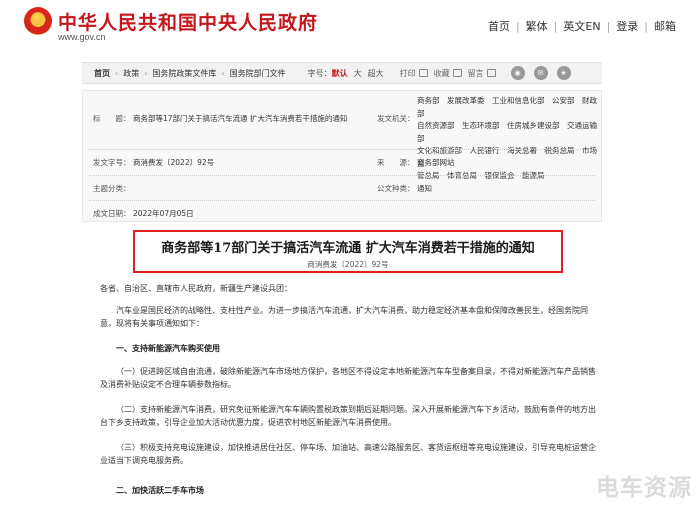  I want to click on page-tools: 打印 收藏 留言 ◉ ✉ ★, so click(485, 73).